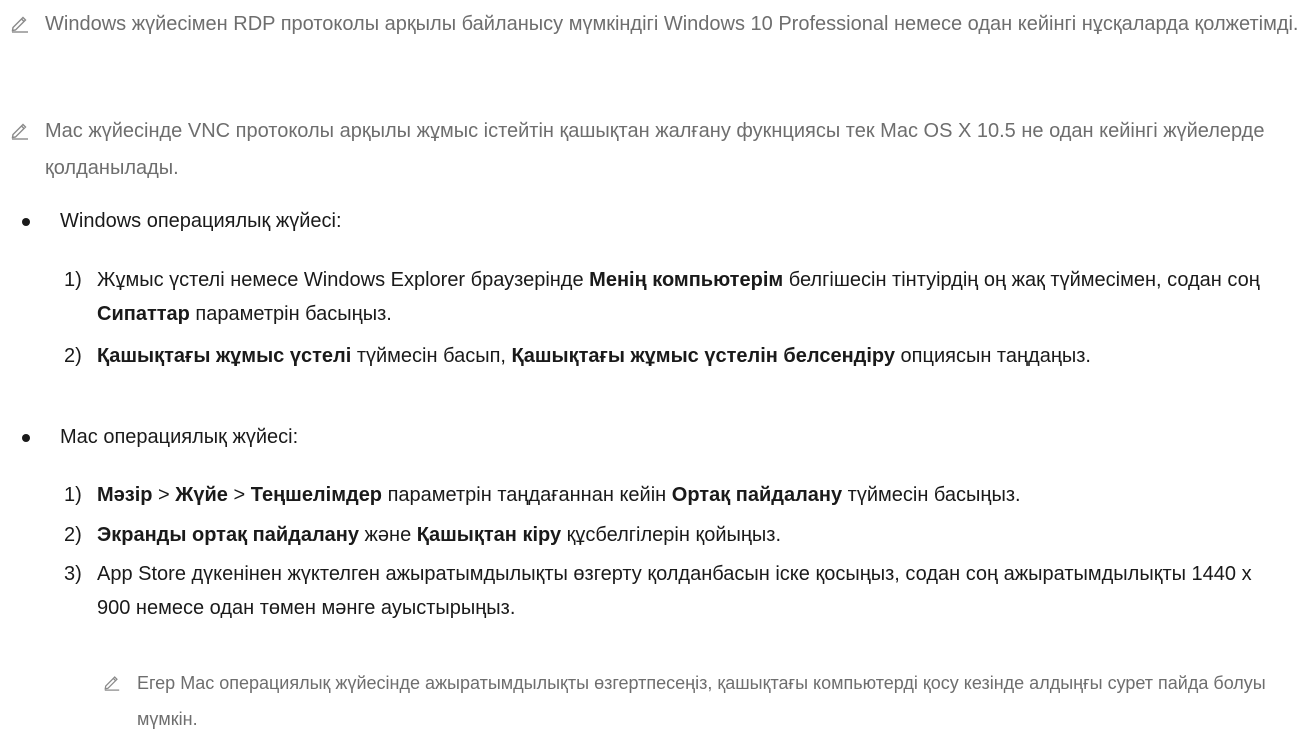 This screenshot has width=1309, height=751. What do you see at coordinates (143, 314) in the screenshot?
I see `step-bold-term: Сипаттар` at bounding box center [143, 314].